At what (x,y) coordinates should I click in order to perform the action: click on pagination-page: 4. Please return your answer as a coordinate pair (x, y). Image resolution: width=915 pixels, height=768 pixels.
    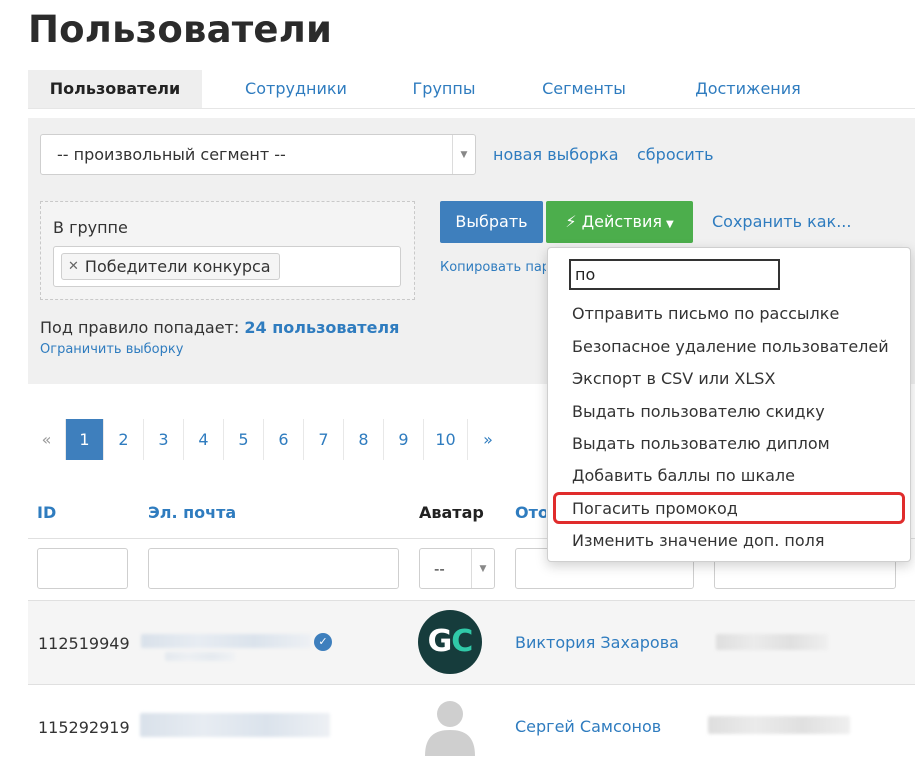
    Looking at the image, I should click on (204, 439).